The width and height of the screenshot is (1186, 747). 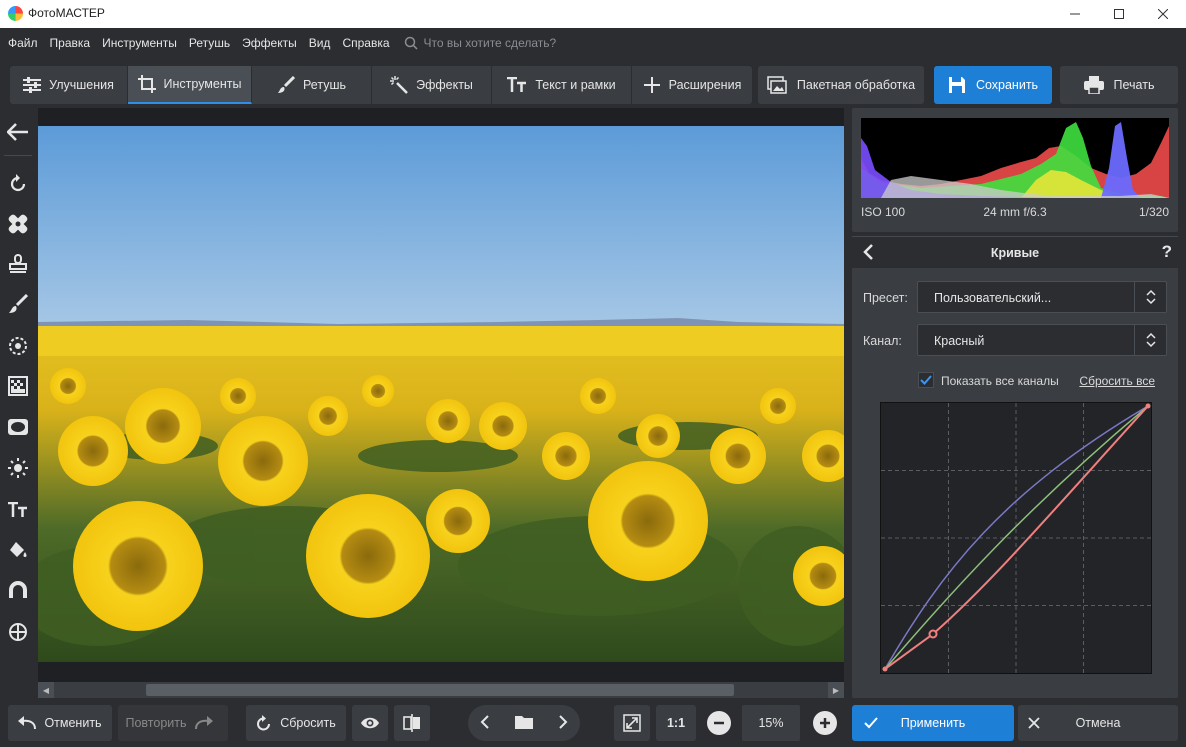 I want to click on minimize-button, so click(x=1075, y=14).